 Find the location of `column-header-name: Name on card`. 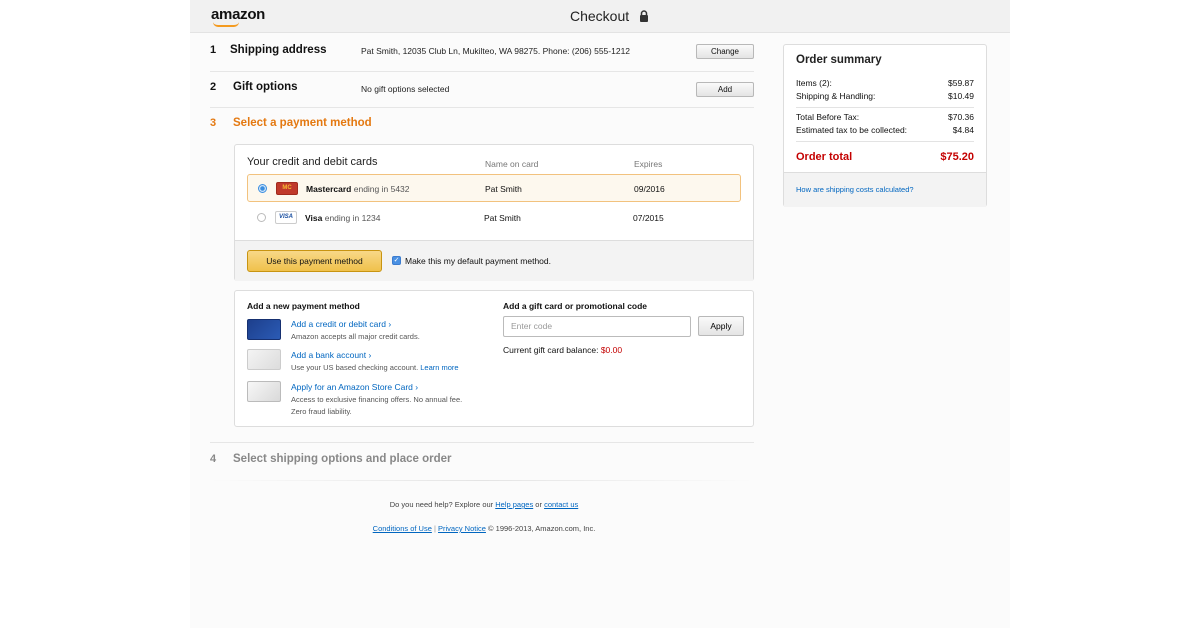

column-header-name: Name on card is located at coordinates (512, 164).